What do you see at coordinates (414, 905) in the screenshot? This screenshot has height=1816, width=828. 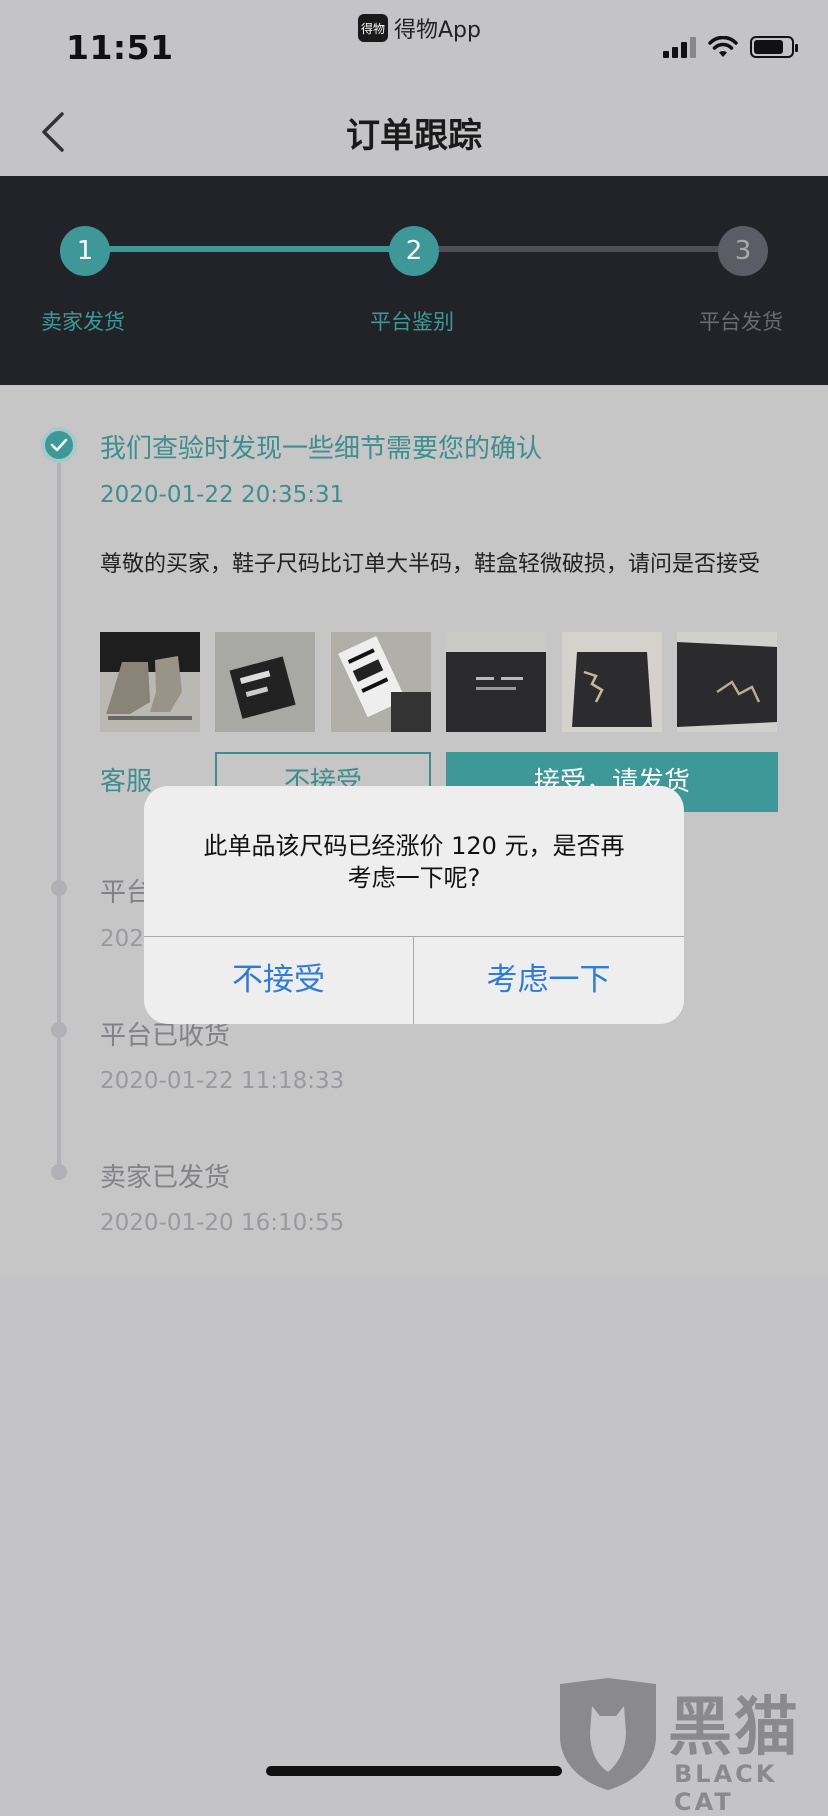 I see `price-alert-dialog: 此单品该尺码已经涨价 120 元，是否再 考虑一下呢? 不接受 考虑一下` at bounding box center [414, 905].